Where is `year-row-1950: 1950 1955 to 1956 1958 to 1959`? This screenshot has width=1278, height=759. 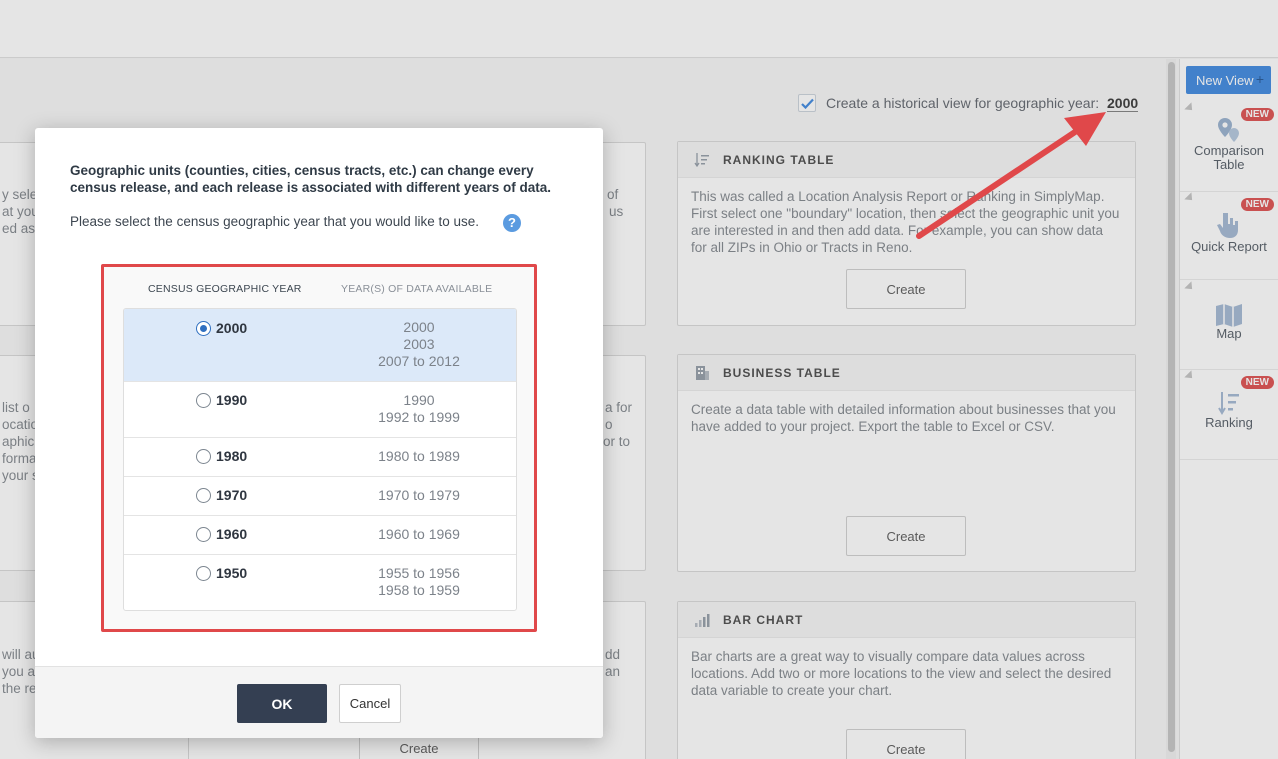 year-row-1950: 1950 1955 to 1956 1958 to 1959 is located at coordinates (320, 582).